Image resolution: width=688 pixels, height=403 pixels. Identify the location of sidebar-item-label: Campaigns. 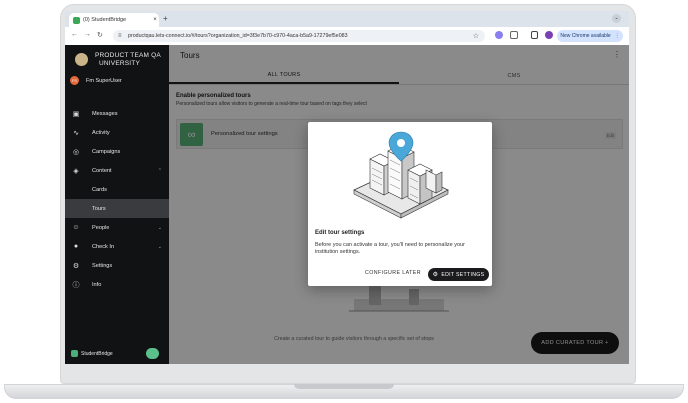
(106, 151).